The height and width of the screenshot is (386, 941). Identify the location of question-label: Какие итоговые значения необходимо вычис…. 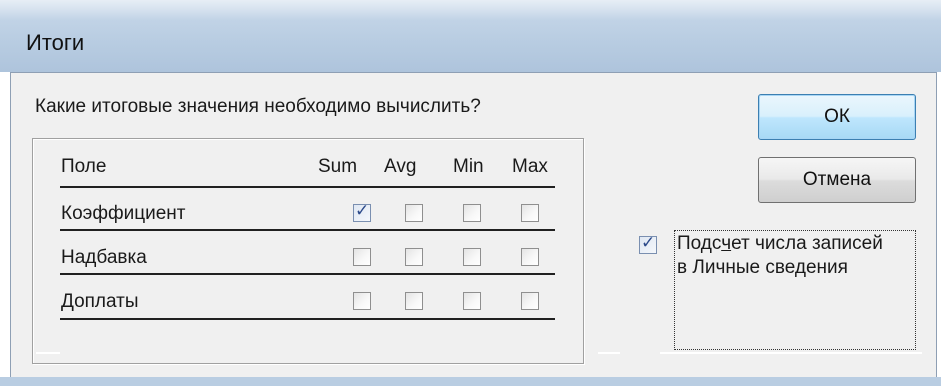
(258, 106).